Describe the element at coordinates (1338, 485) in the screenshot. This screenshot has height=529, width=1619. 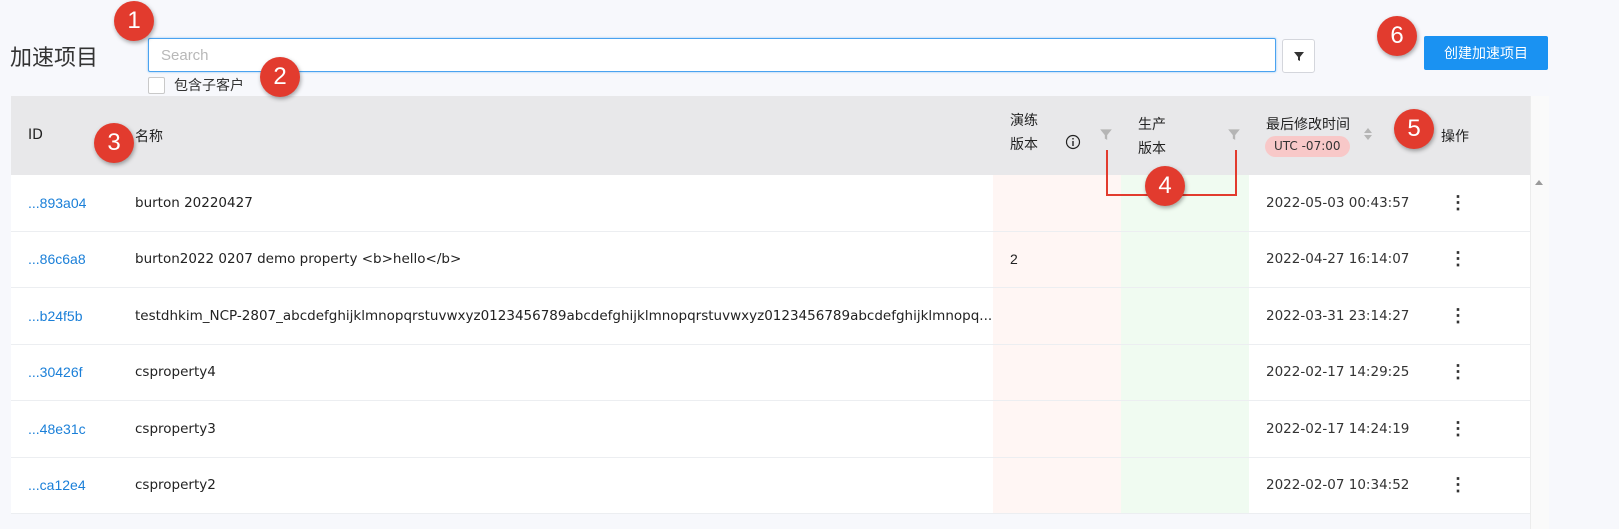
I see `last-modified: 2022-02-07 10:34:52` at that location.